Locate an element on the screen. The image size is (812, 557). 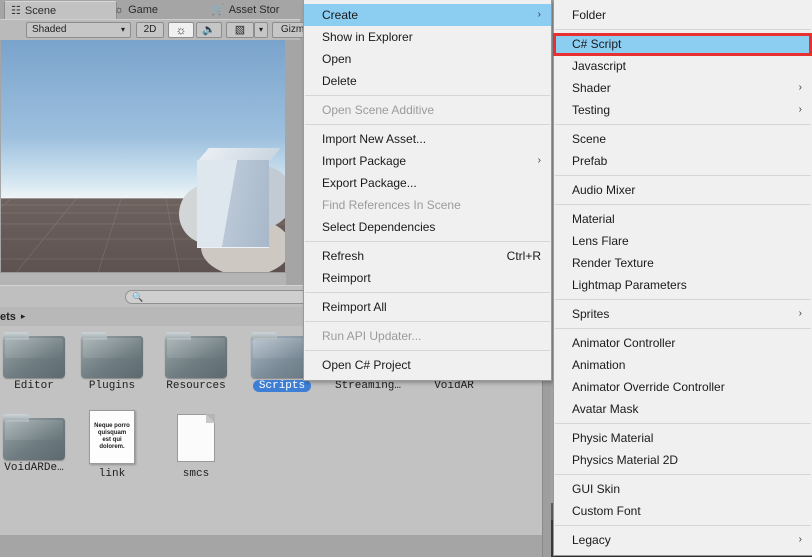
submenu-item-scene: Scene is located at coordinates (683, 139).